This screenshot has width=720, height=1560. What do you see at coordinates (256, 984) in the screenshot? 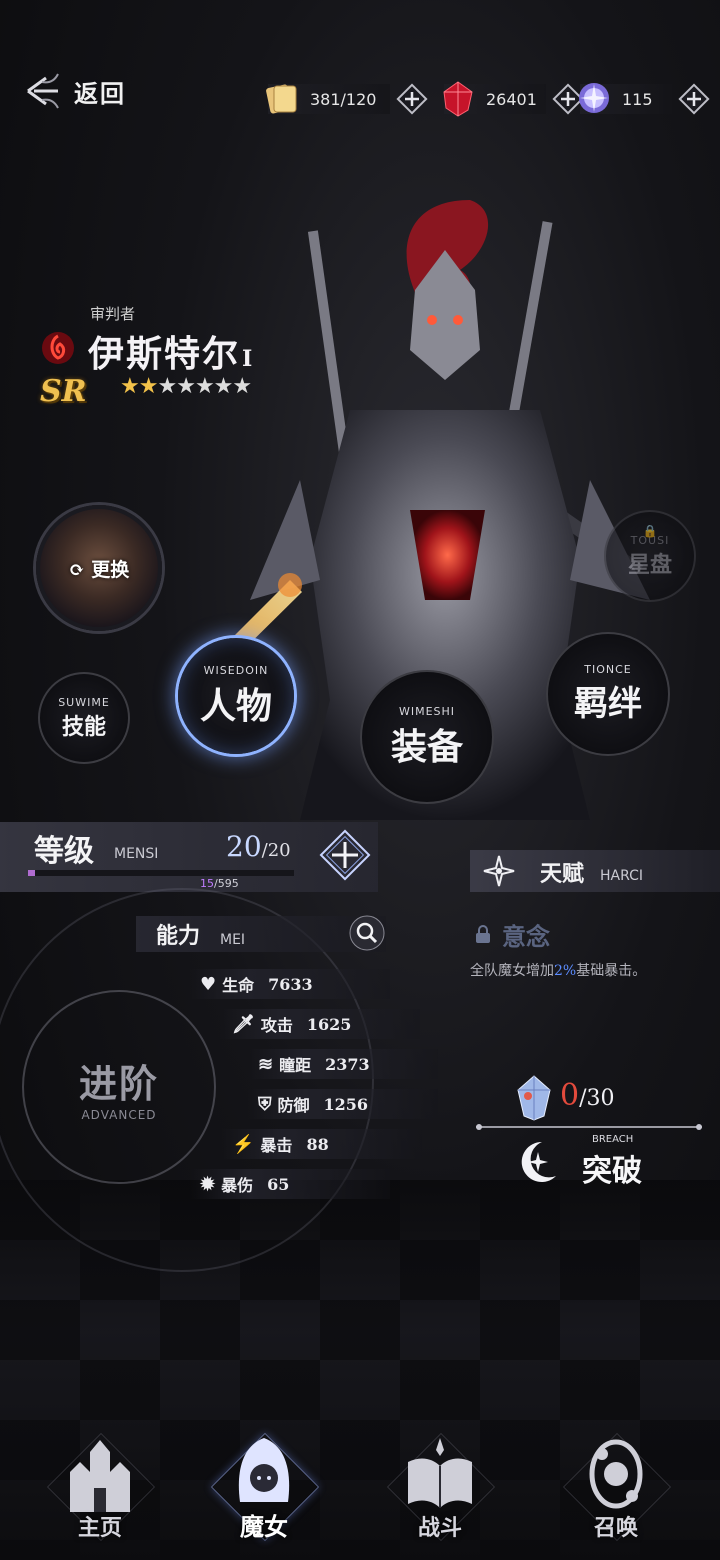
I see `stat-hp: ♥ 生命 7633` at bounding box center [256, 984].